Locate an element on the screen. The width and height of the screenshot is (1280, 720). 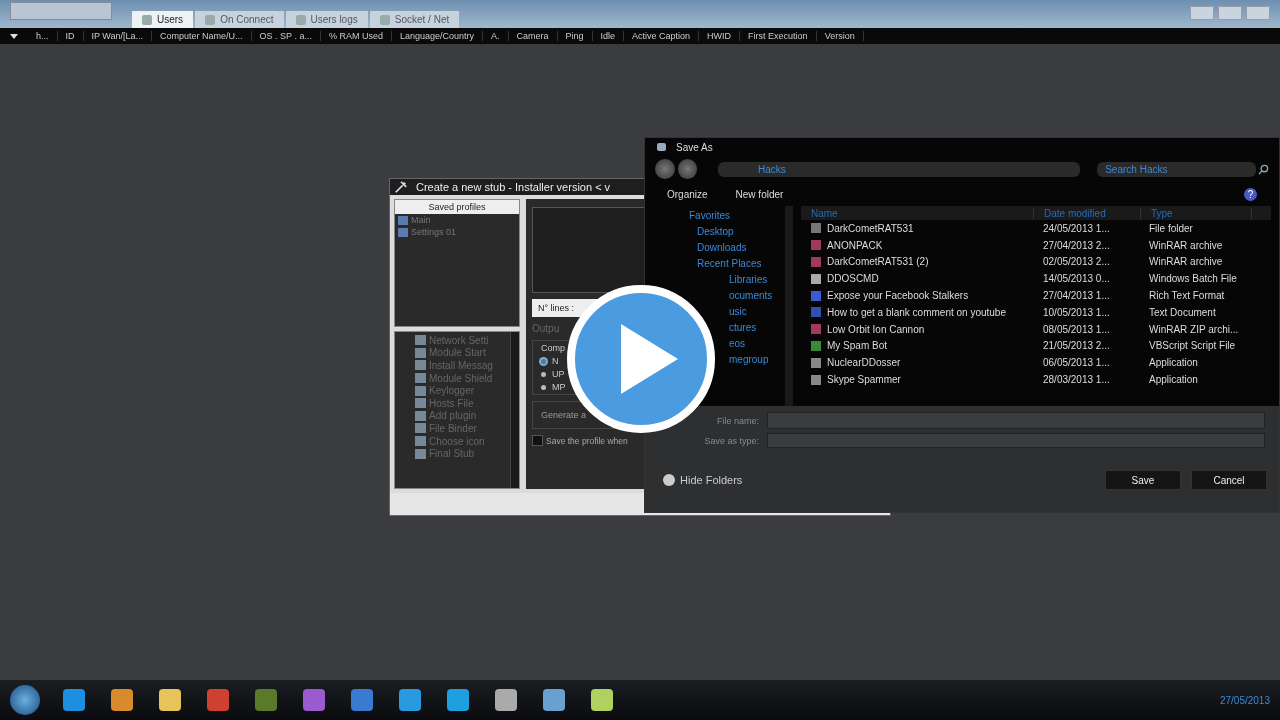
column-header: Idle is located at coordinates (608, 36).